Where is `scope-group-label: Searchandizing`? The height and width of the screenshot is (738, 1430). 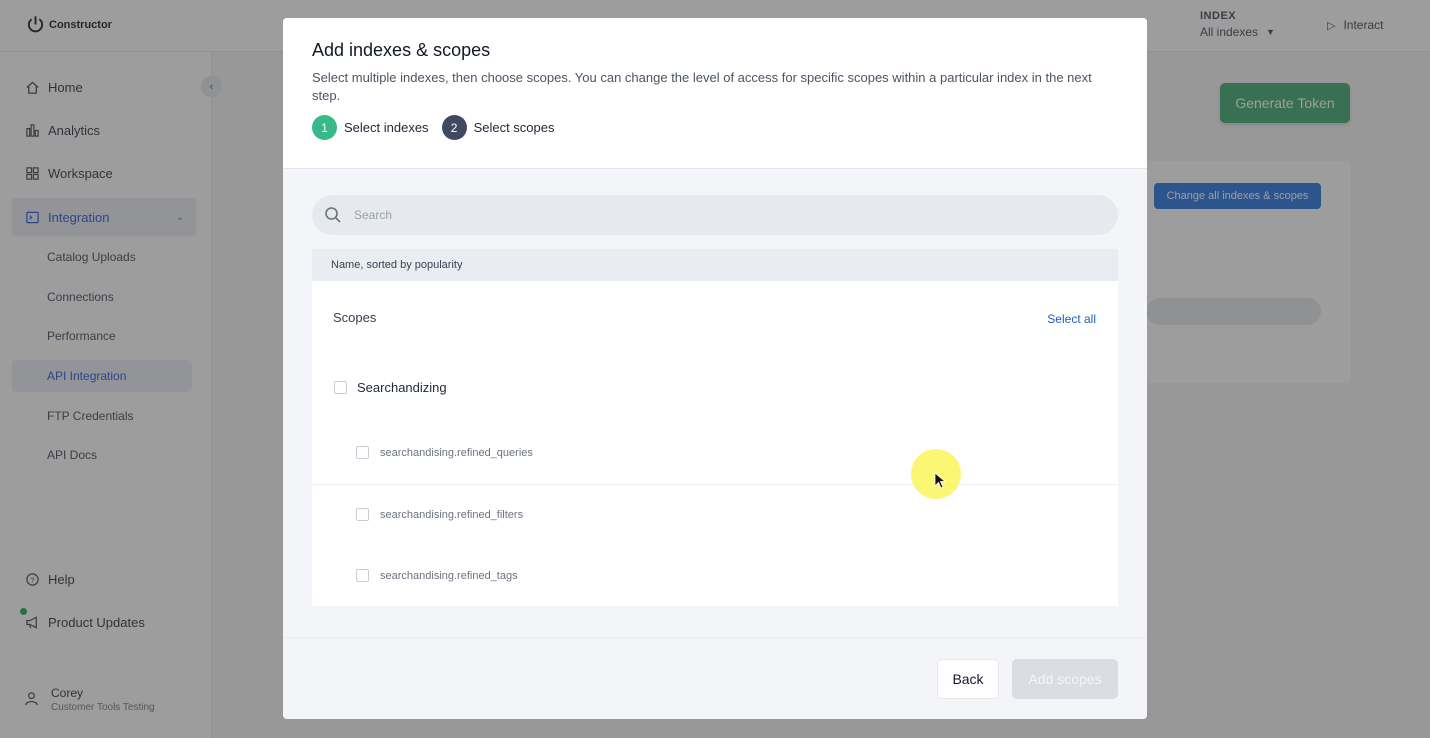 scope-group-label: Searchandizing is located at coordinates (402, 387).